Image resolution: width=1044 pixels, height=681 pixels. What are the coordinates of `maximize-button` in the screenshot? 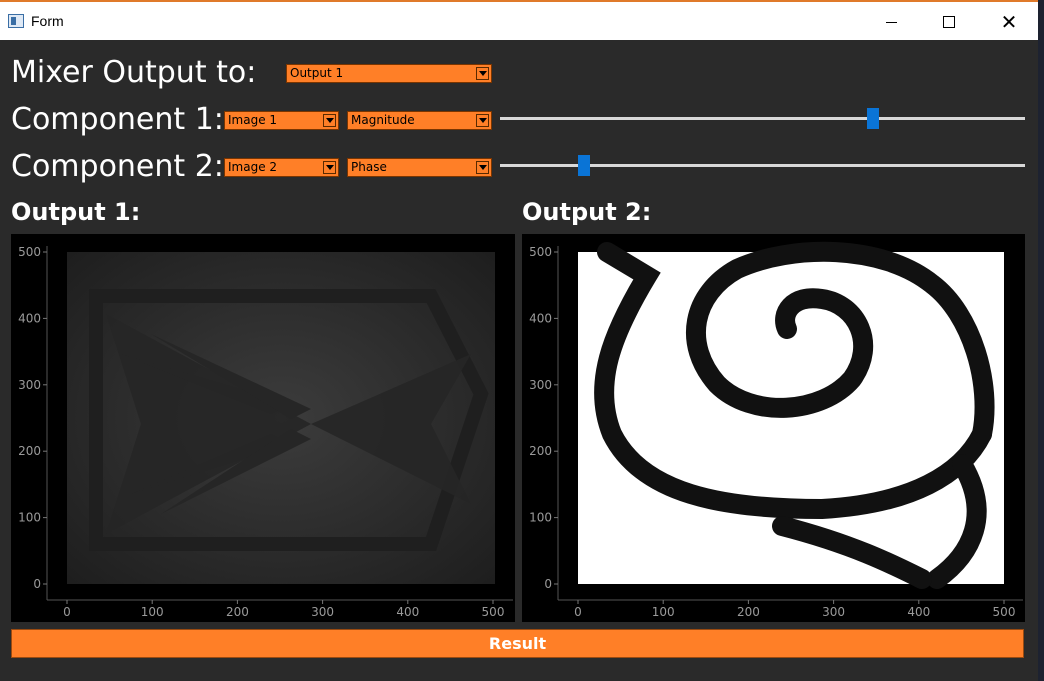 It's located at (949, 22).